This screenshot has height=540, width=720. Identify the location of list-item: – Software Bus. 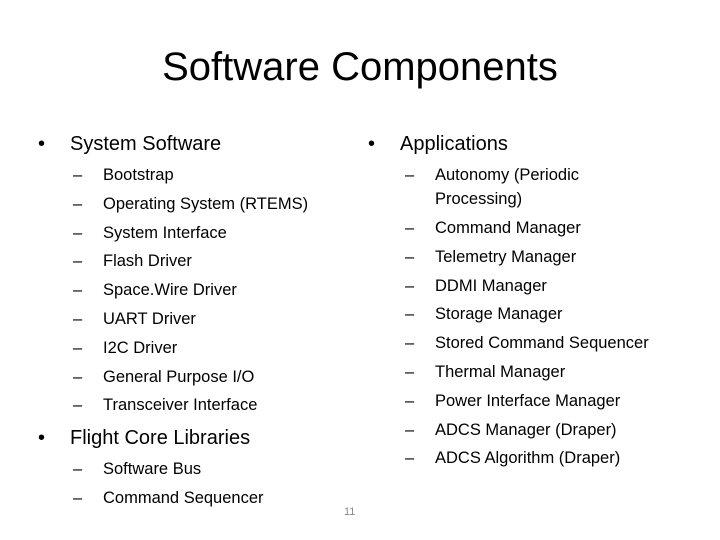
(168, 469).